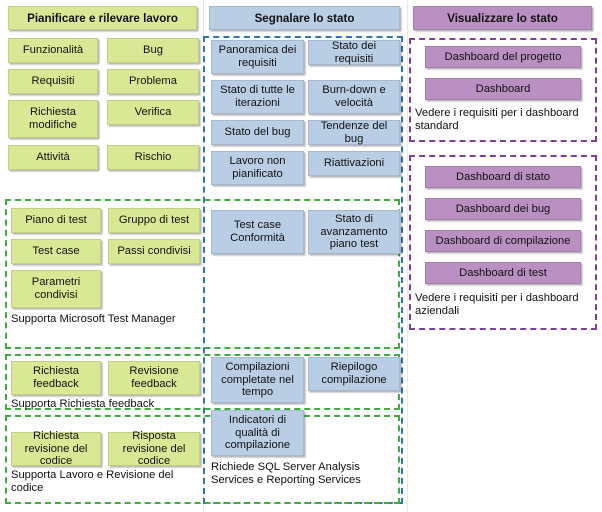 The height and width of the screenshot is (512, 602). Describe the element at coordinates (56, 289) in the screenshot. I see `node-parametri-condivisi: Parametri condivisi` at that location.